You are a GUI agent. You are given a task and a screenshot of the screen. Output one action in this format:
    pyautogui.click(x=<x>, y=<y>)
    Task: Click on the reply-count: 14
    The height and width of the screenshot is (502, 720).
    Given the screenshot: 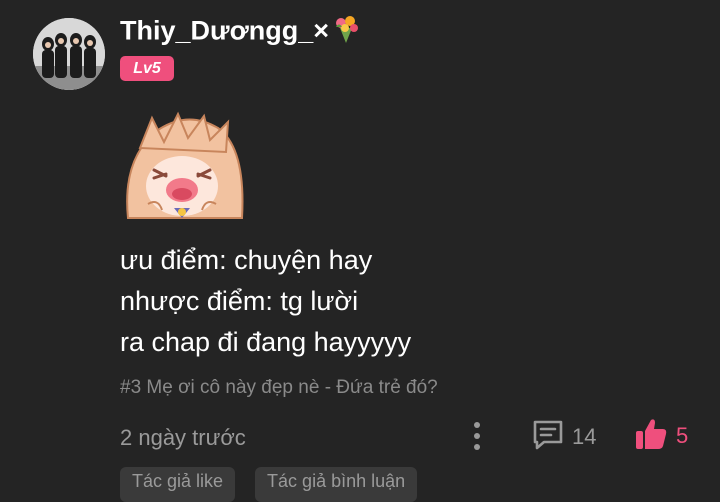 What is the action you would take?
    pyautogui.click(x=584, y=436)
    